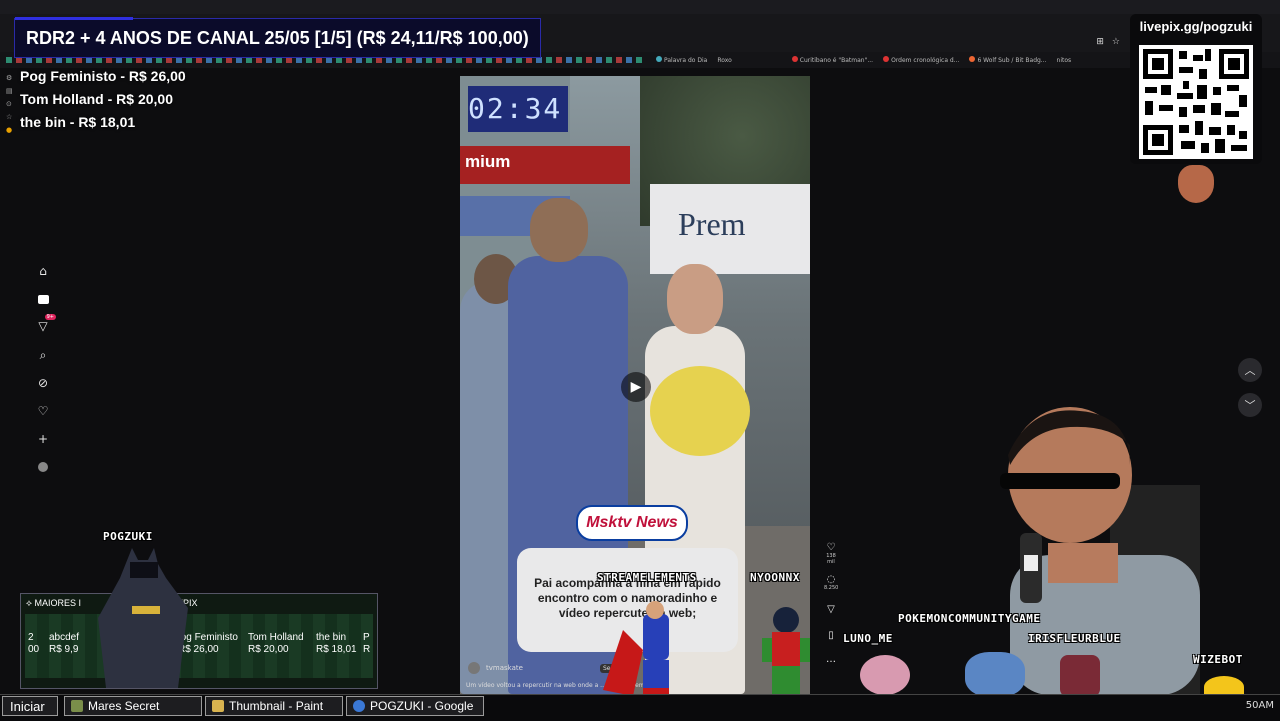 The image size is (1280, 721). What do you see at coordinates (504, 668) in the screenshot?
I see `channel-name: tvmaskate` at bounding box center [504, 668].